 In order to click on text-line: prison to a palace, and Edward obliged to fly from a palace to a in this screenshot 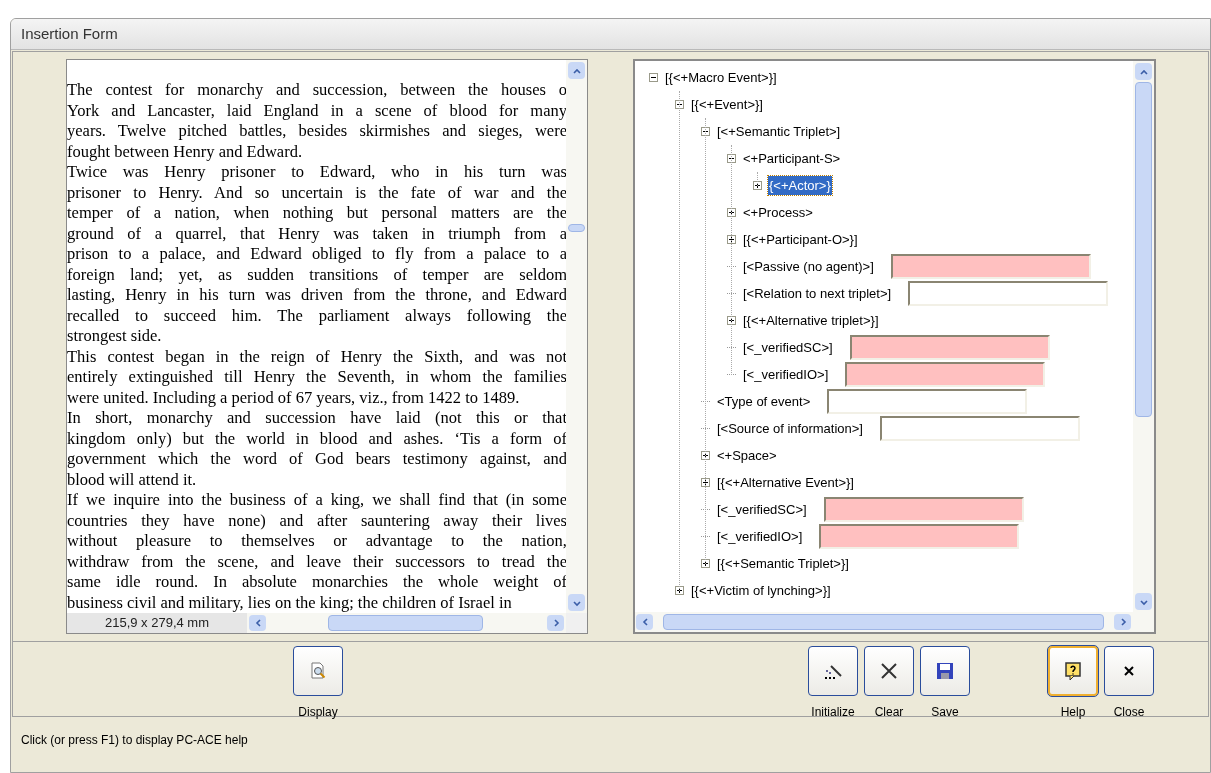, I will do `click(317, 254)`.